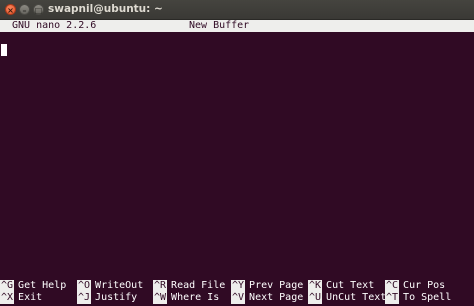  I want to click on shortcut-to-spell: ^T To Spell, so click(418, 298).